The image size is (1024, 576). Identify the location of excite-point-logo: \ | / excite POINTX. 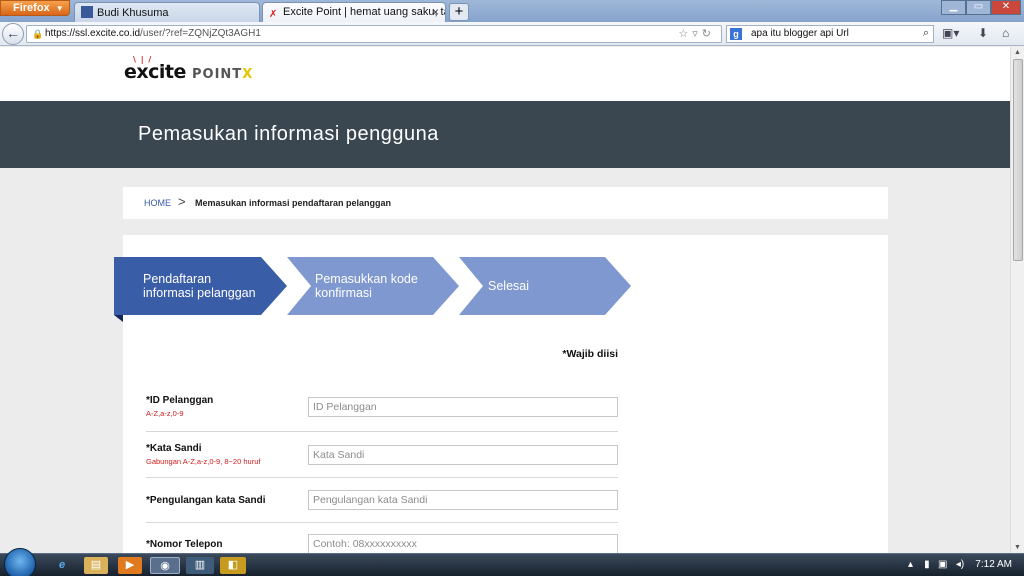
(188, 69).